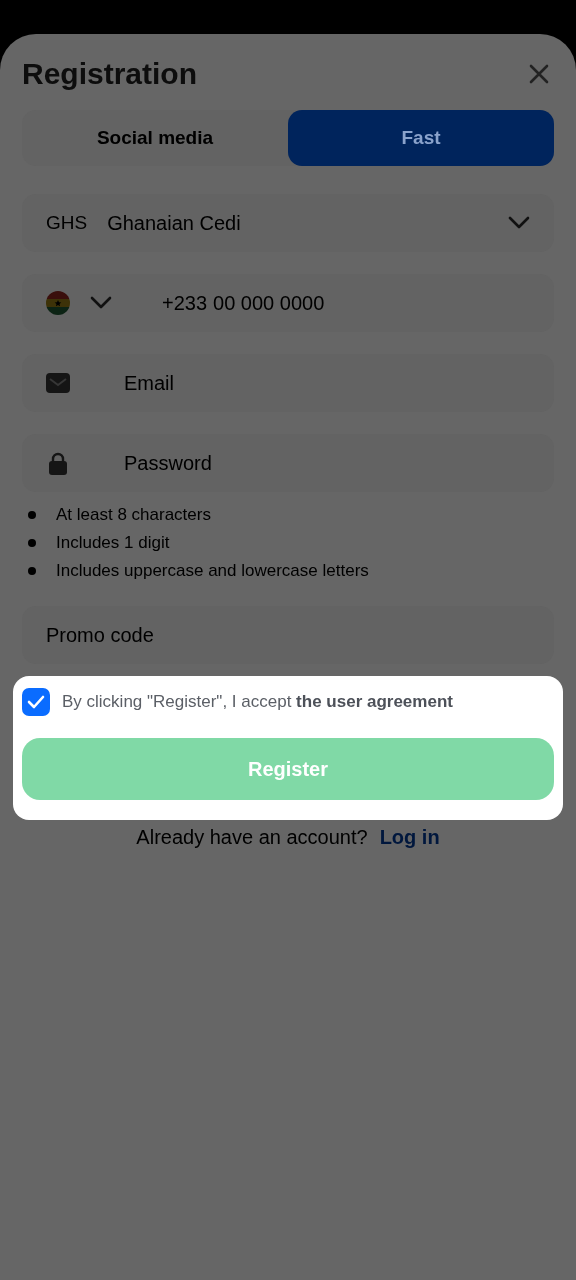  What do you see at coordinates (409, 837) in the screenshot?
I see `login-link: Log in` at bounding box center [409, 837].